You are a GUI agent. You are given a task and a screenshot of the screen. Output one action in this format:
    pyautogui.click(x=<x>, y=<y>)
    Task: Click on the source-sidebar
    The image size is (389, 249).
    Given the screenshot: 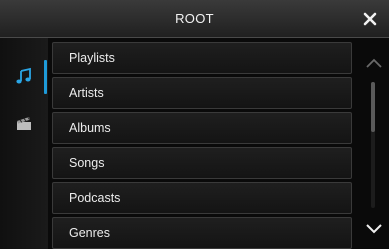 What is the action you would take?
    pyautogui.click(x=24, y=143)
    